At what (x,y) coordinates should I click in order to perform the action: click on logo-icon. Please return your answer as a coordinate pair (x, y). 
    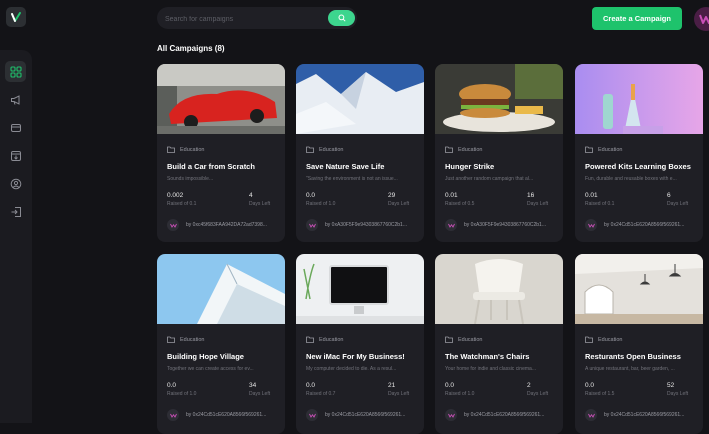
    Looking at the image, I should click on (16, 17).